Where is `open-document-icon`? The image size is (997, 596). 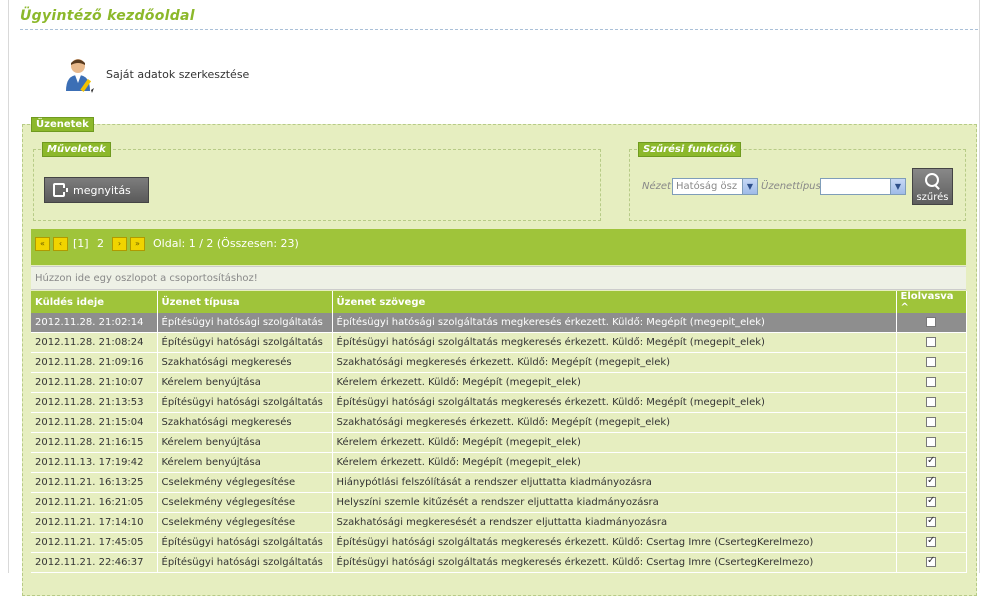 open-document-icon is located at coordinates (60, 190).